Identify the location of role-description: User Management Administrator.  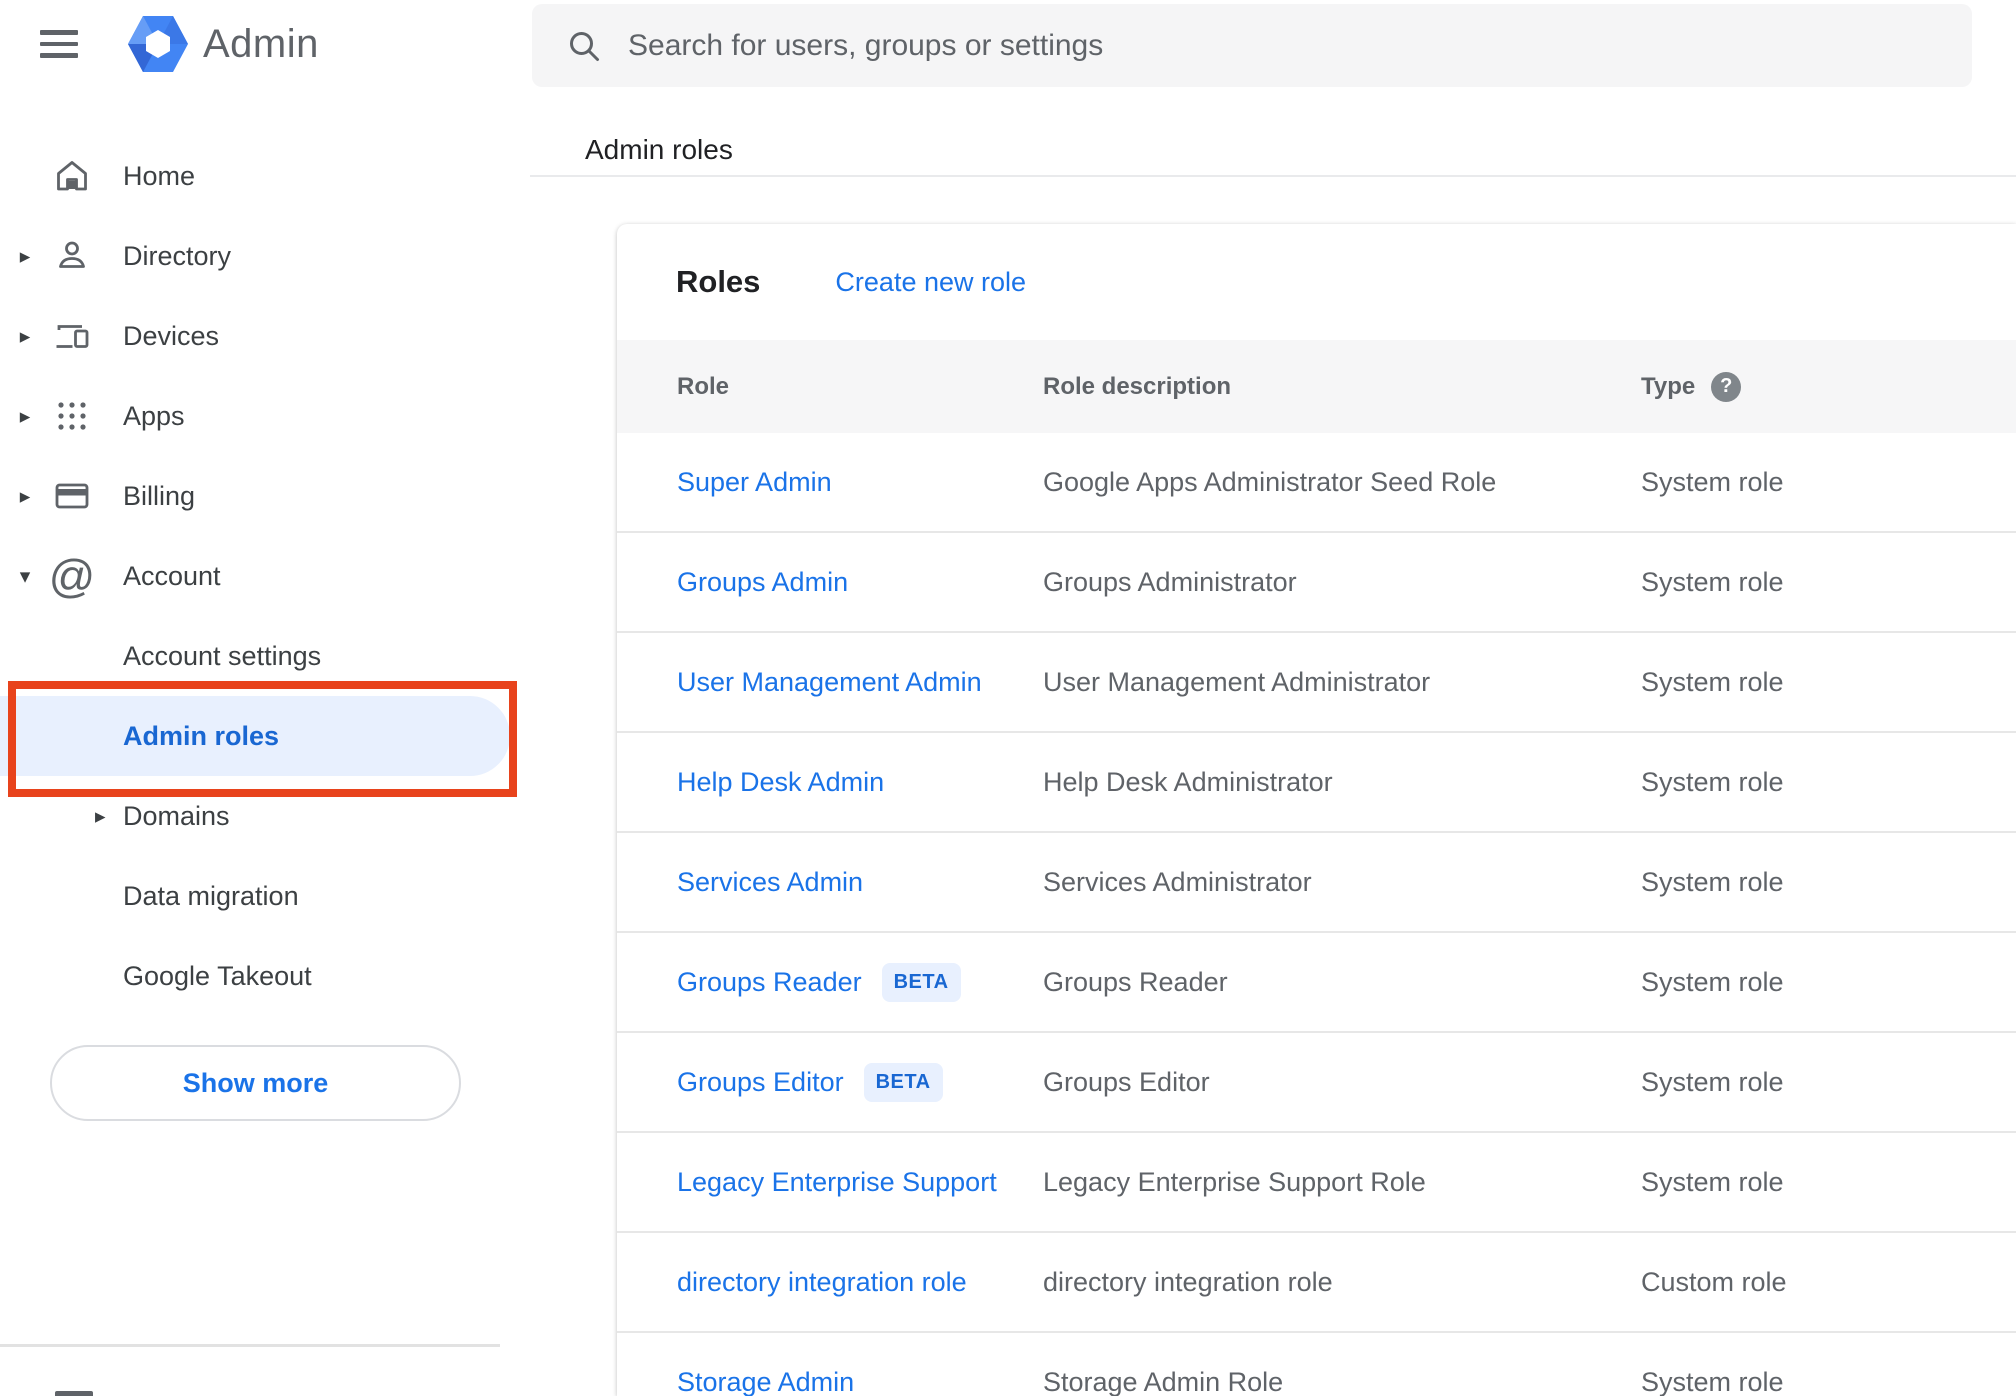
(1237, 681).